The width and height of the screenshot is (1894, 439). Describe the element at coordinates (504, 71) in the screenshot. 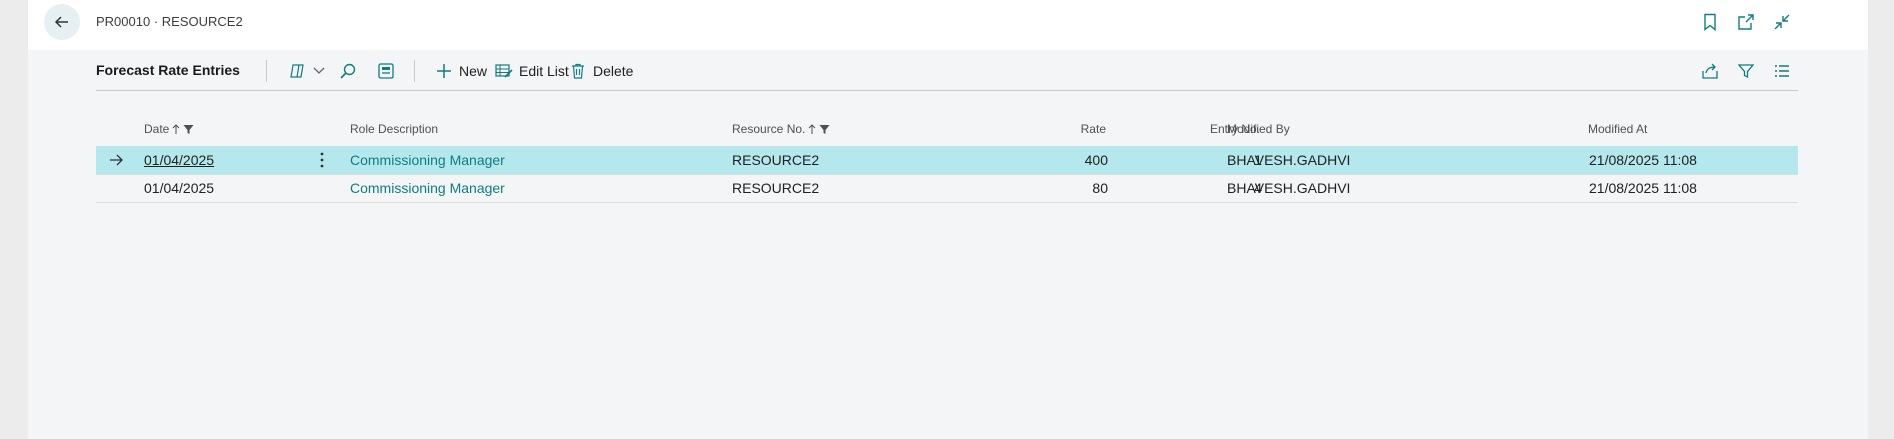

I see `edit-list-icon` at that location.